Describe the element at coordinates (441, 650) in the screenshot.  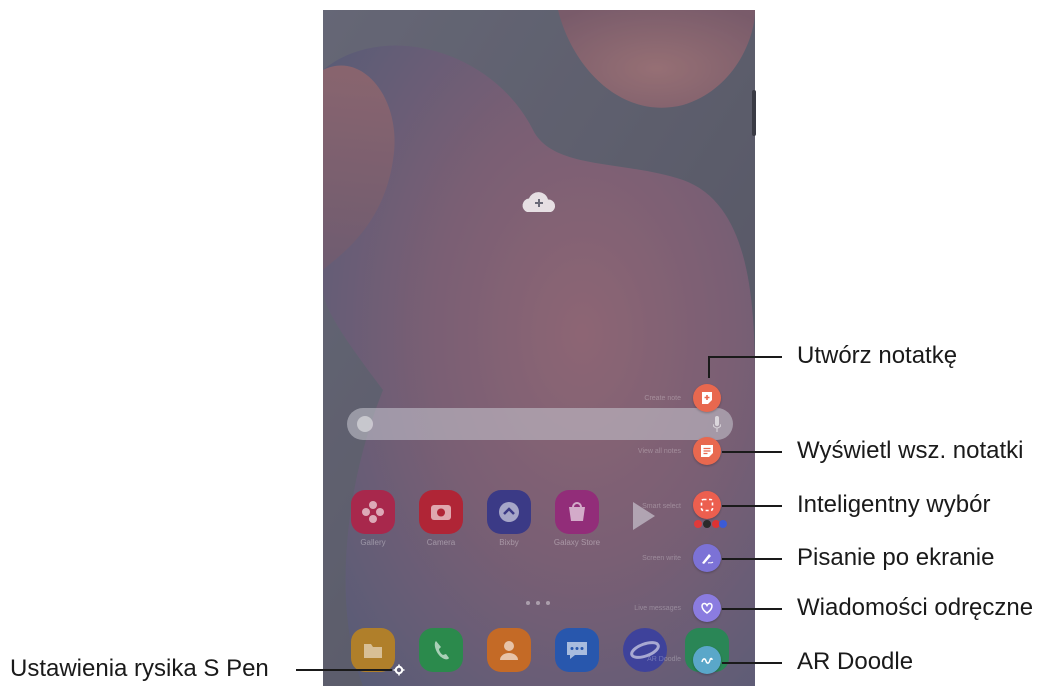
I see `app-icon-phone` at that location.